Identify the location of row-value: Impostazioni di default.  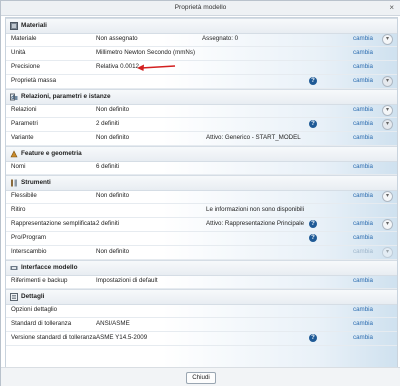
(127, 280).